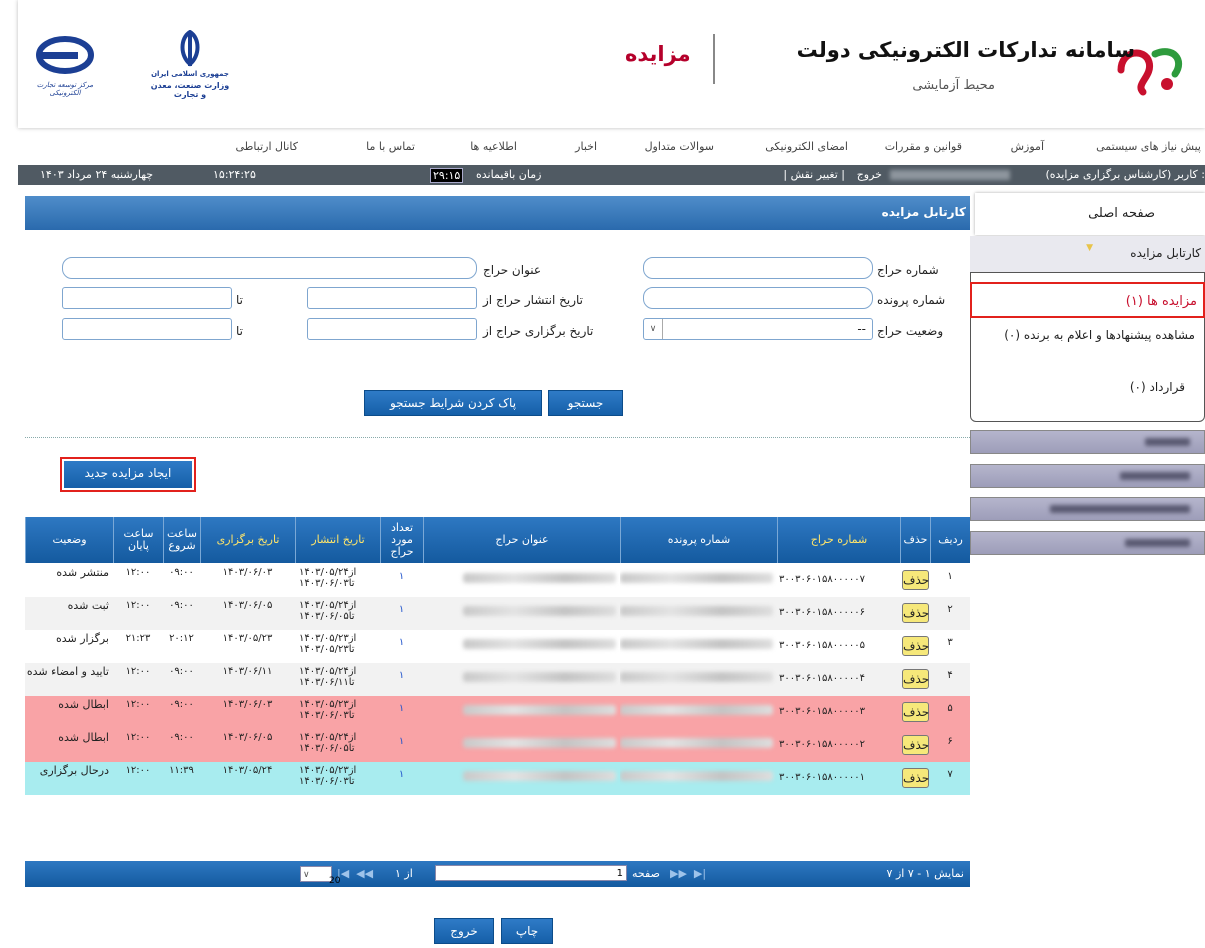  Describe the element at coordinates (527, 931) in the screenshot. I see `print-button: چاپ` at that location.